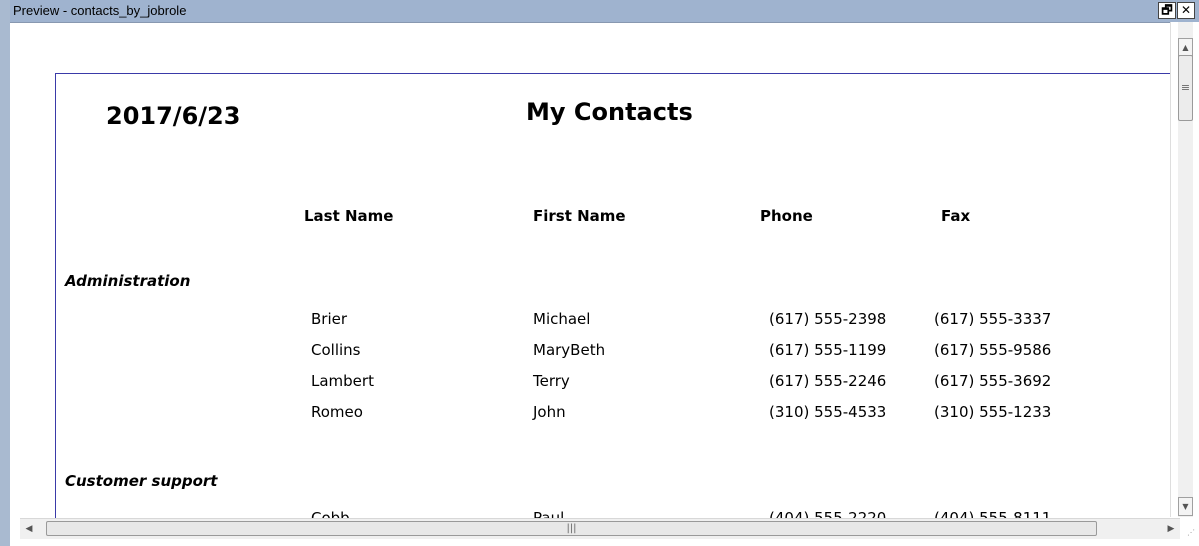 This screenshot has height=546, width=1199. What do you see at coordinates (993, 319) in the screenshot?
I see `fax-cell: (617) 555-3337` at bounding box center [993, 319].